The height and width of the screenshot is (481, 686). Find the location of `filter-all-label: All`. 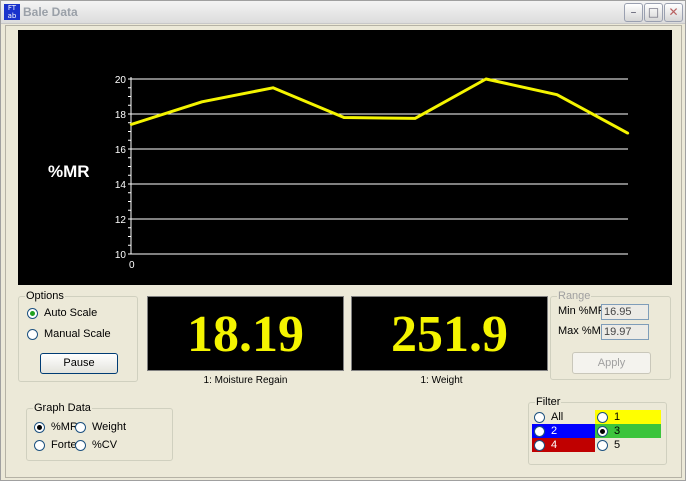

filter-all-label: All is located at coordinates (557, 417).